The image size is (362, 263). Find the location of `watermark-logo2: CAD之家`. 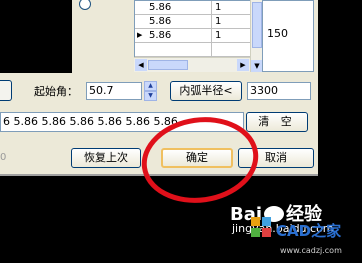

watermark-logo2: CAD之家 is located at coordinates (309, 231).